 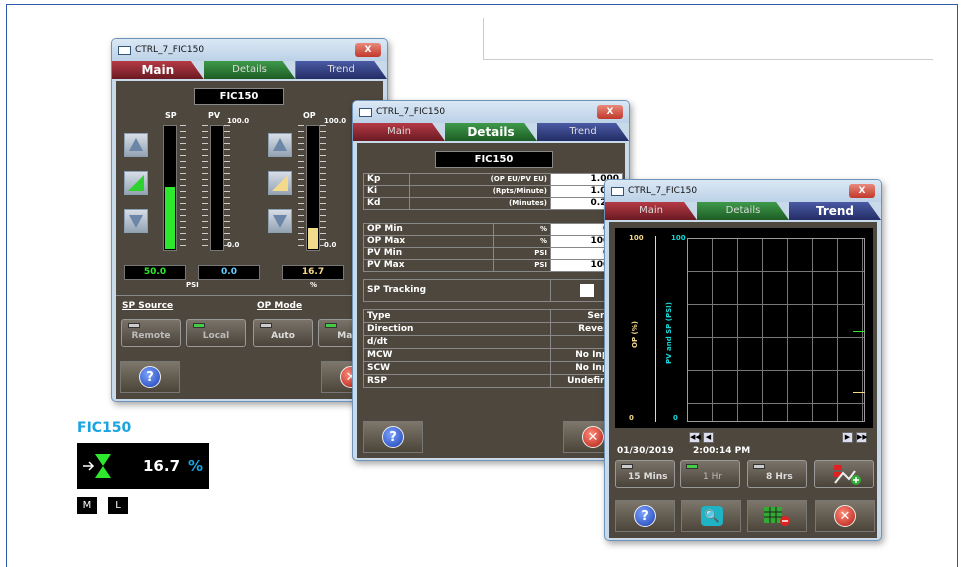 I want to click on zoom-icon: 🔍, so click(x=712, y=516).